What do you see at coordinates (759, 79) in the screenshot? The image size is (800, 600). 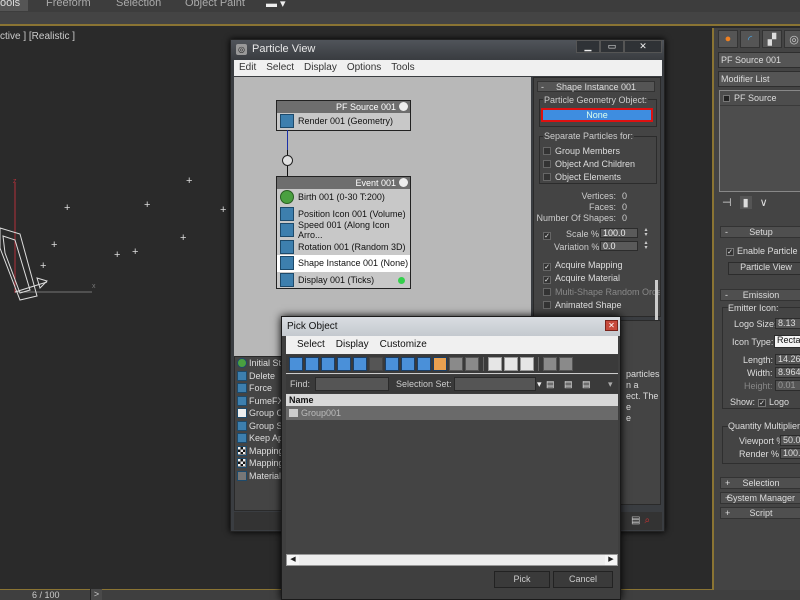 I see `modifier-list-dropdown: Modifier List` at bounding box center [759, 79].